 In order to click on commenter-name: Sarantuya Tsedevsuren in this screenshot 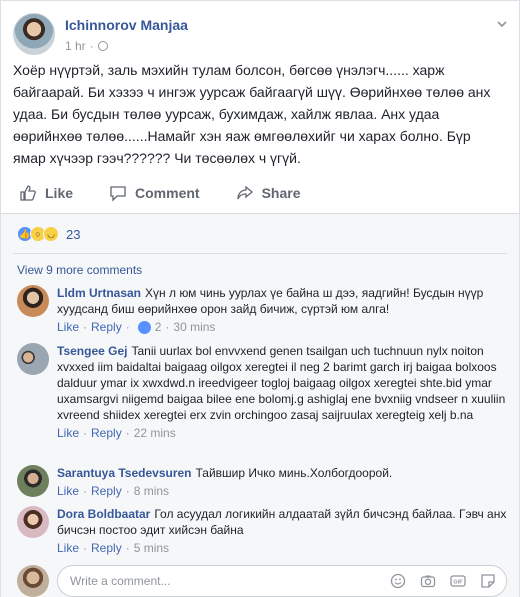, I will do `click(124, 473)`.